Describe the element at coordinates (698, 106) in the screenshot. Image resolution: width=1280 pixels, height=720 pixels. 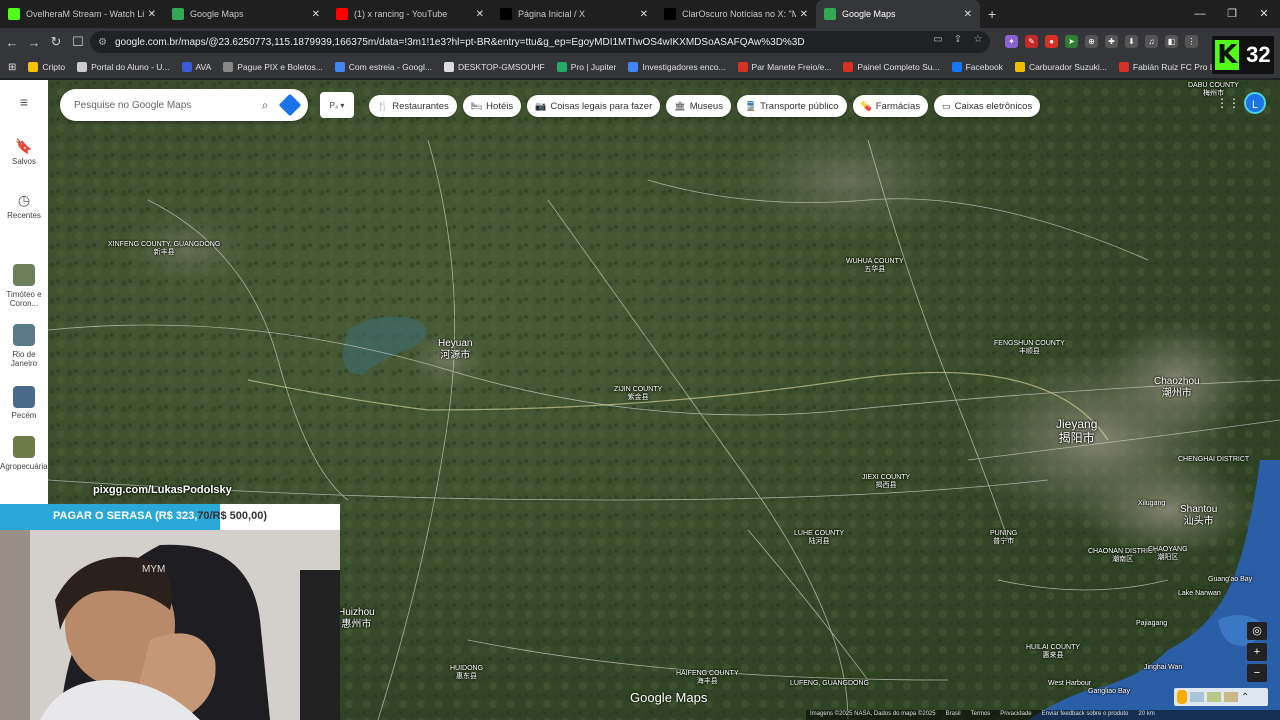
I see `category-chip: 🏛 Museus` at that location.